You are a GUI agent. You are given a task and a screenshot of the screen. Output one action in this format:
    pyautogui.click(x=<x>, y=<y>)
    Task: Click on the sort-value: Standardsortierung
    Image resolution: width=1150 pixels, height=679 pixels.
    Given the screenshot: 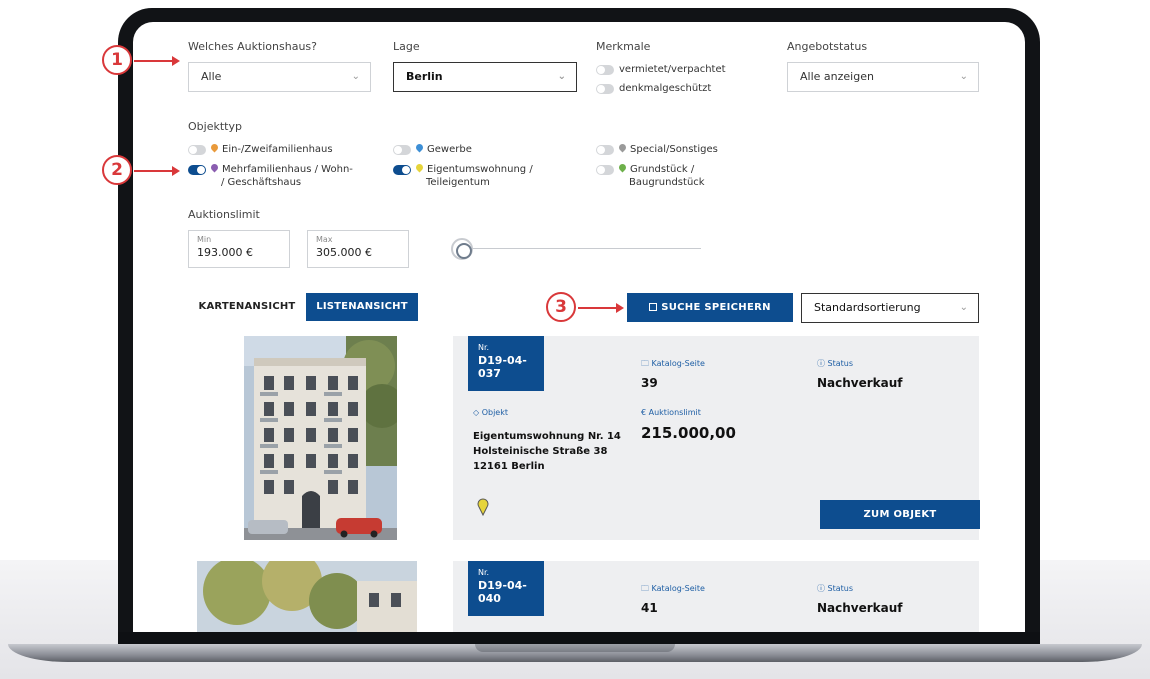 What is the action you would take?
    pyautogui.click(x=867, y=307)
    